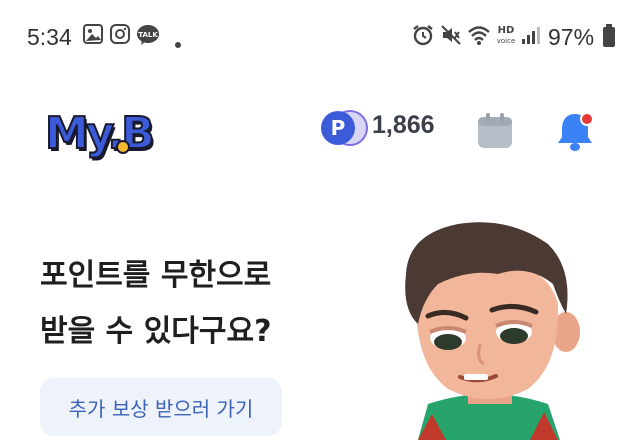  I want to click on promo-headline: 포인트를 무한으로 받을 수 있다구요?, so click(156, 304).